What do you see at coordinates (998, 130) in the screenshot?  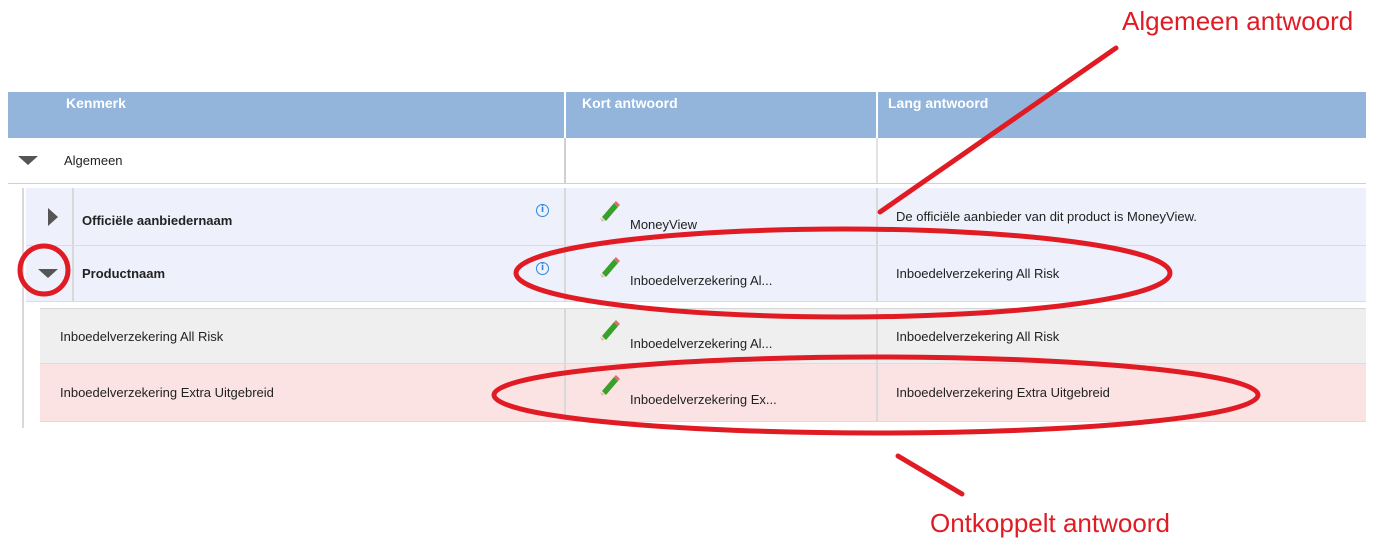 I see `annotation-arrow-line` at bounding box center [998, 130].